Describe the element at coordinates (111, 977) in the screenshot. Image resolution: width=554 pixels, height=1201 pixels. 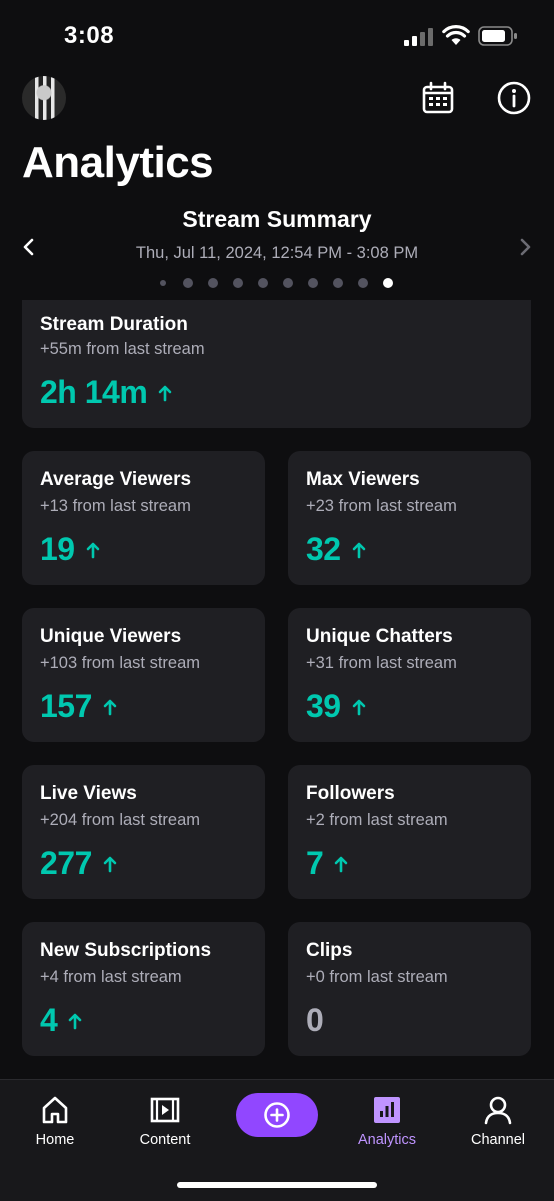
I see `card-subtitle: +4 from last stream` at that location.